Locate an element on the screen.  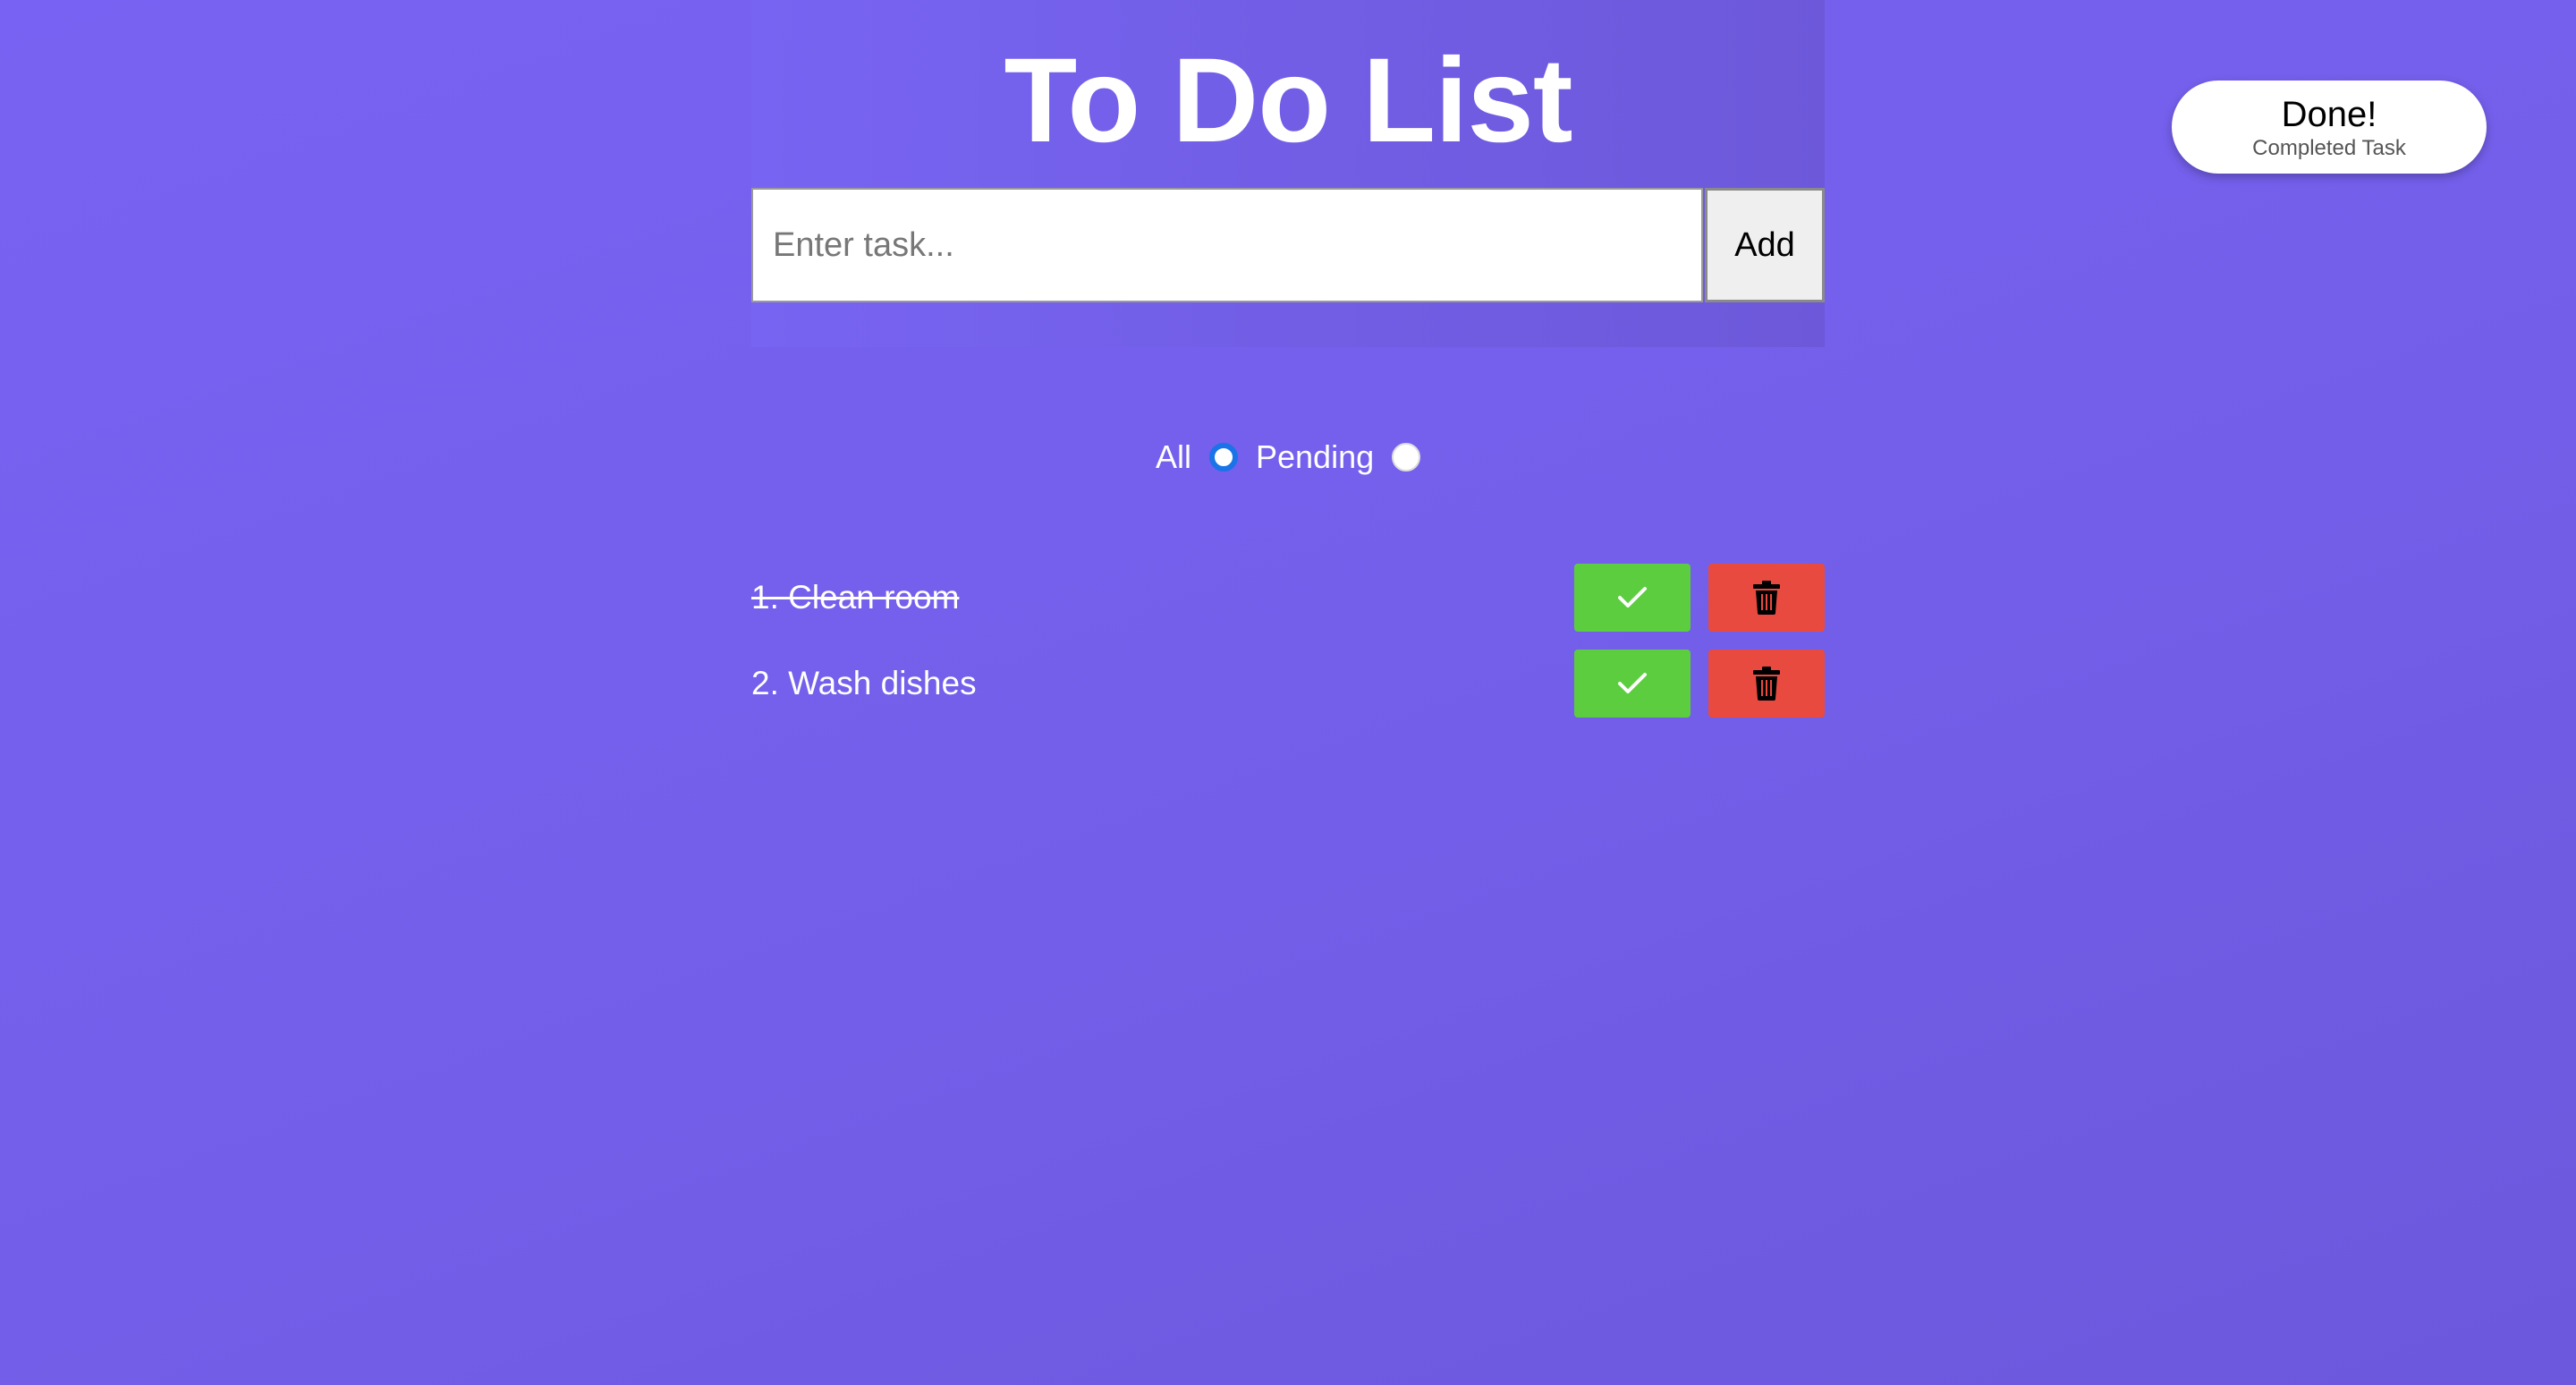
task-text: 1. Clean room is located at coordinates (855, 597).